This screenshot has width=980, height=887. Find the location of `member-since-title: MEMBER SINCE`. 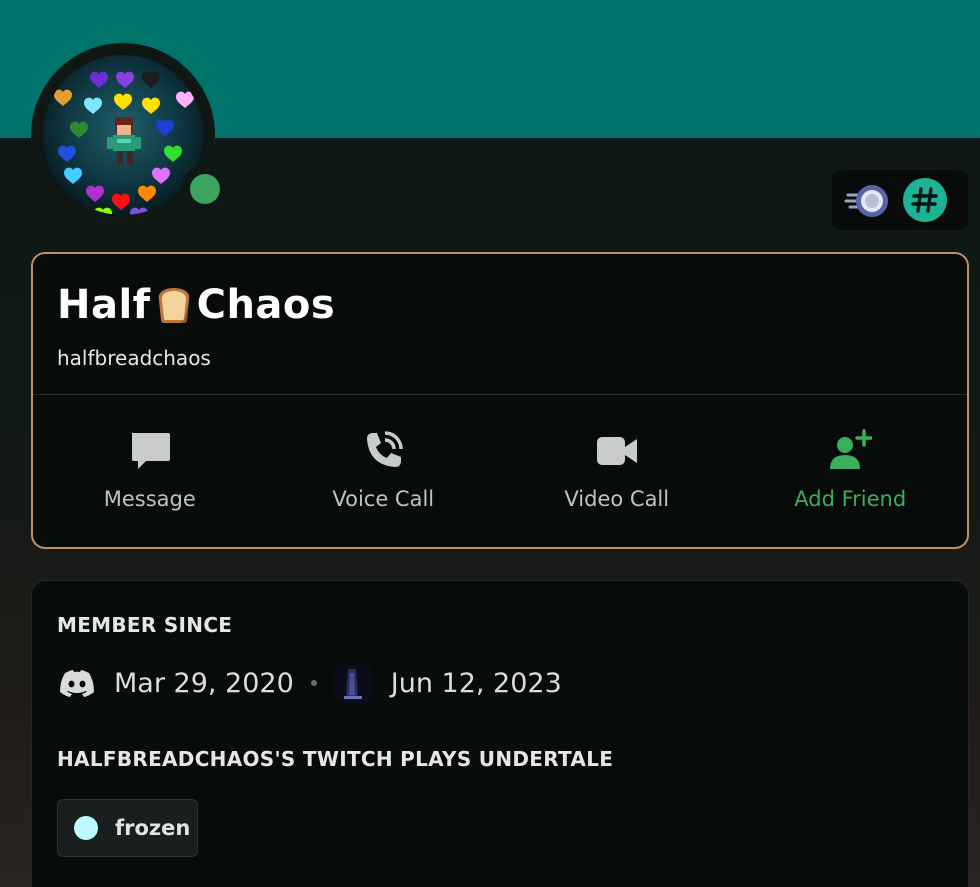

member-since-title: MEMBER SINCE is located at coordinates (145, 625).